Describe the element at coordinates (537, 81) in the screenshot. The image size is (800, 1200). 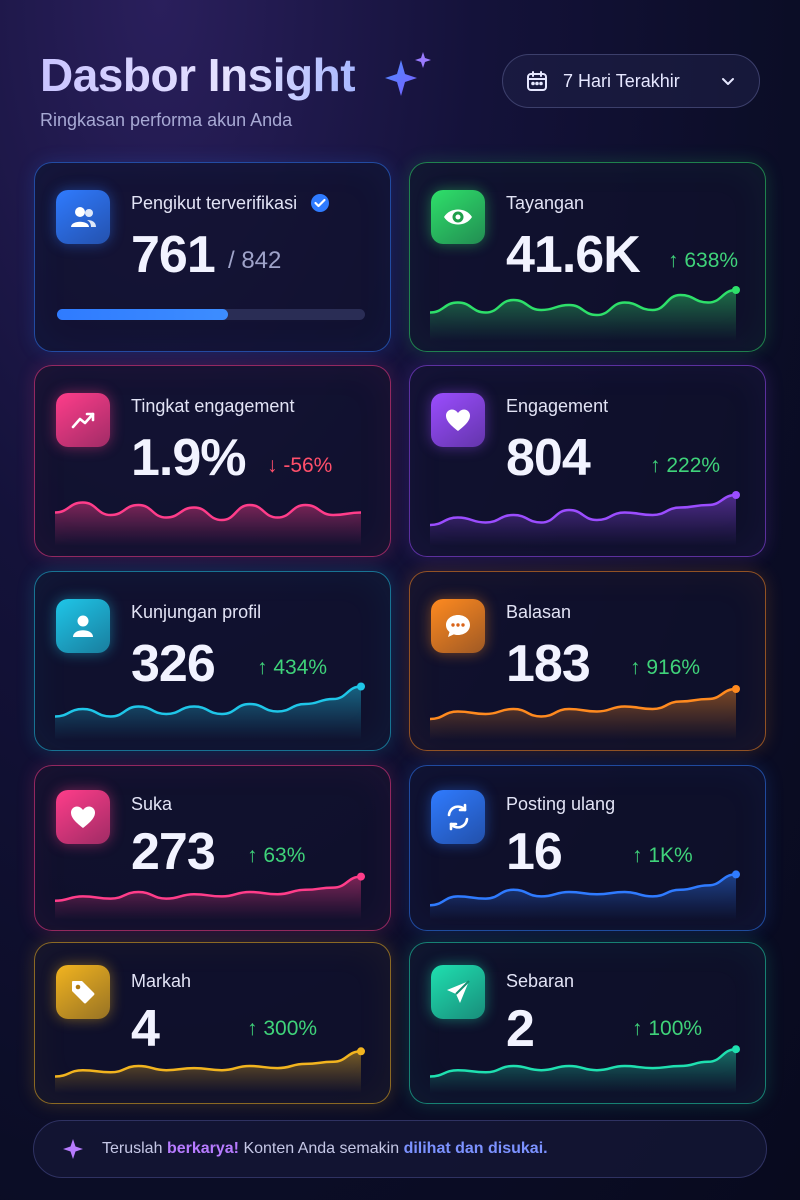
I see `calendar-icon` at that location.